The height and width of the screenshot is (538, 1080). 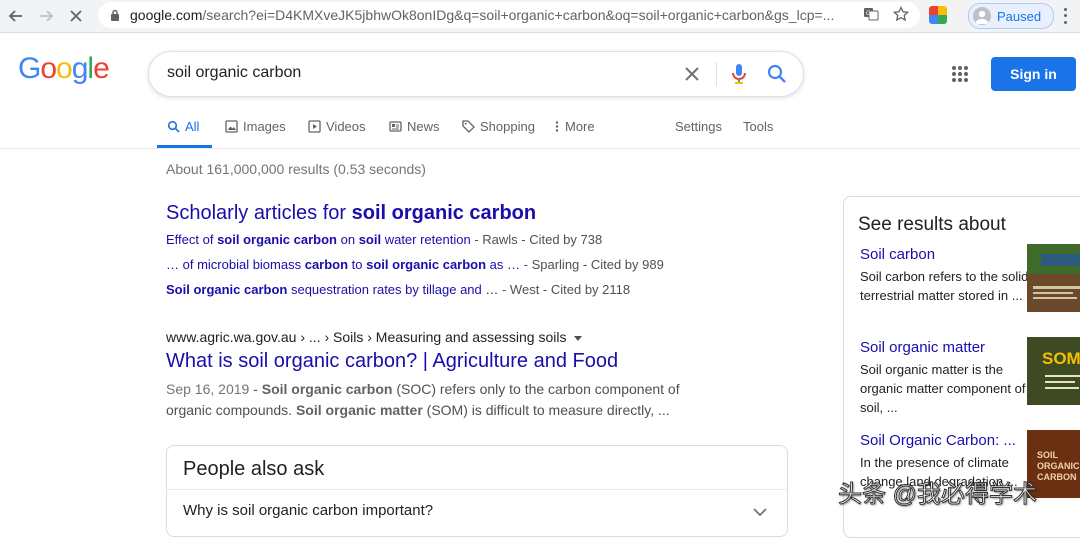 I want to click on menu-icon, so click(x=1065, y=16).